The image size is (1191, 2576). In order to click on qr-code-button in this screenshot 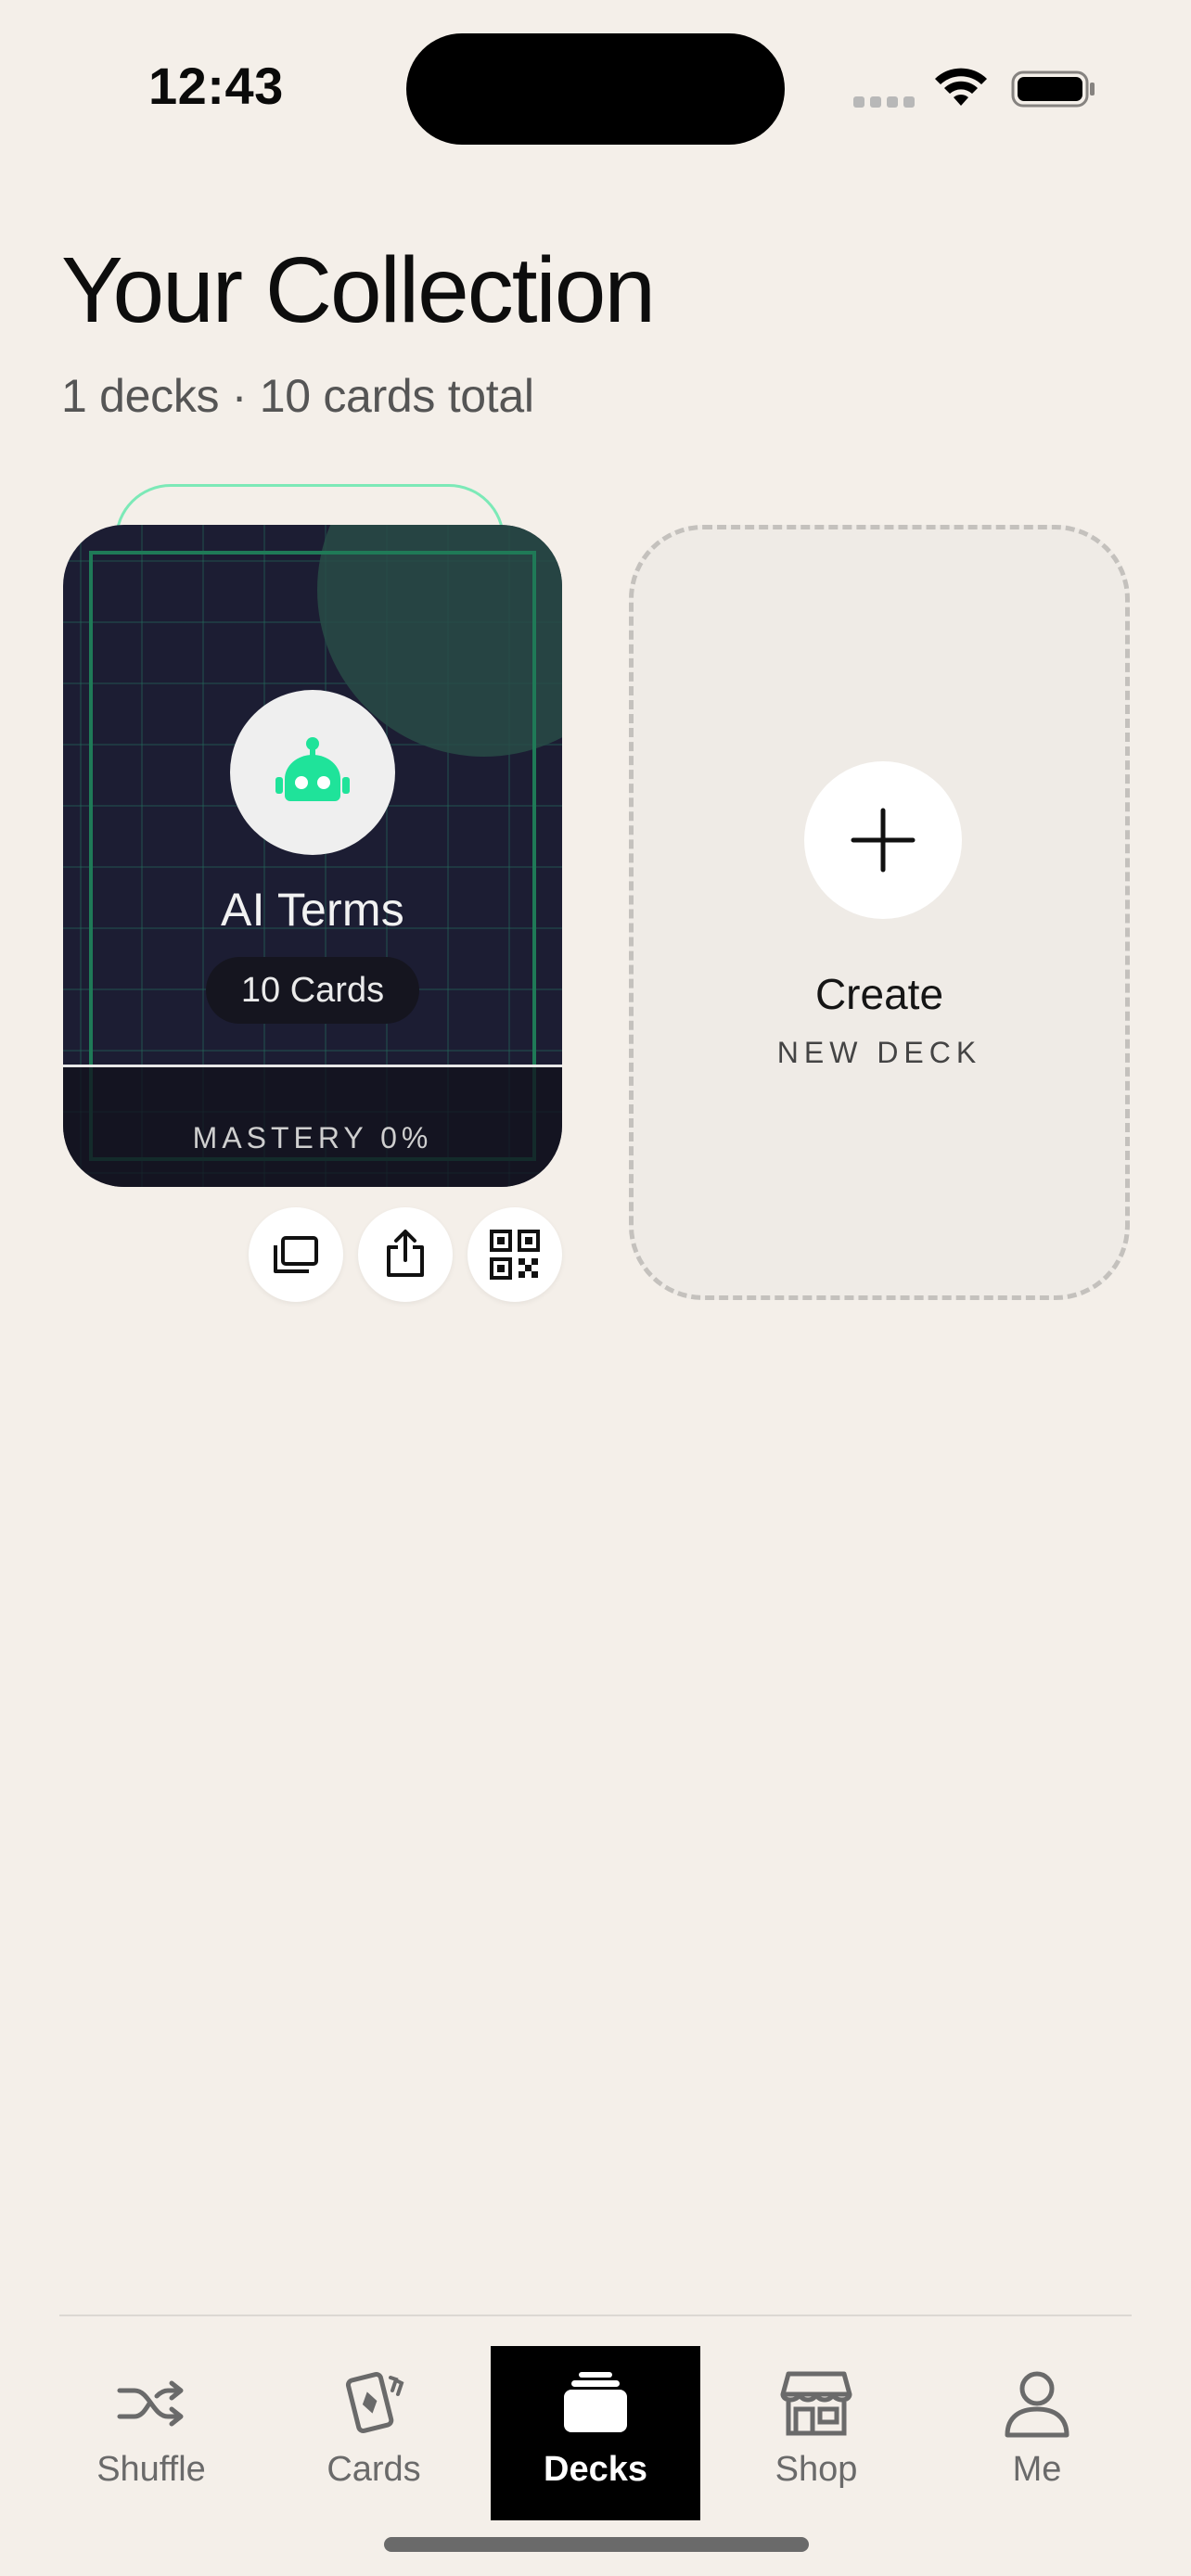, I will do `click(514, 1254)`.